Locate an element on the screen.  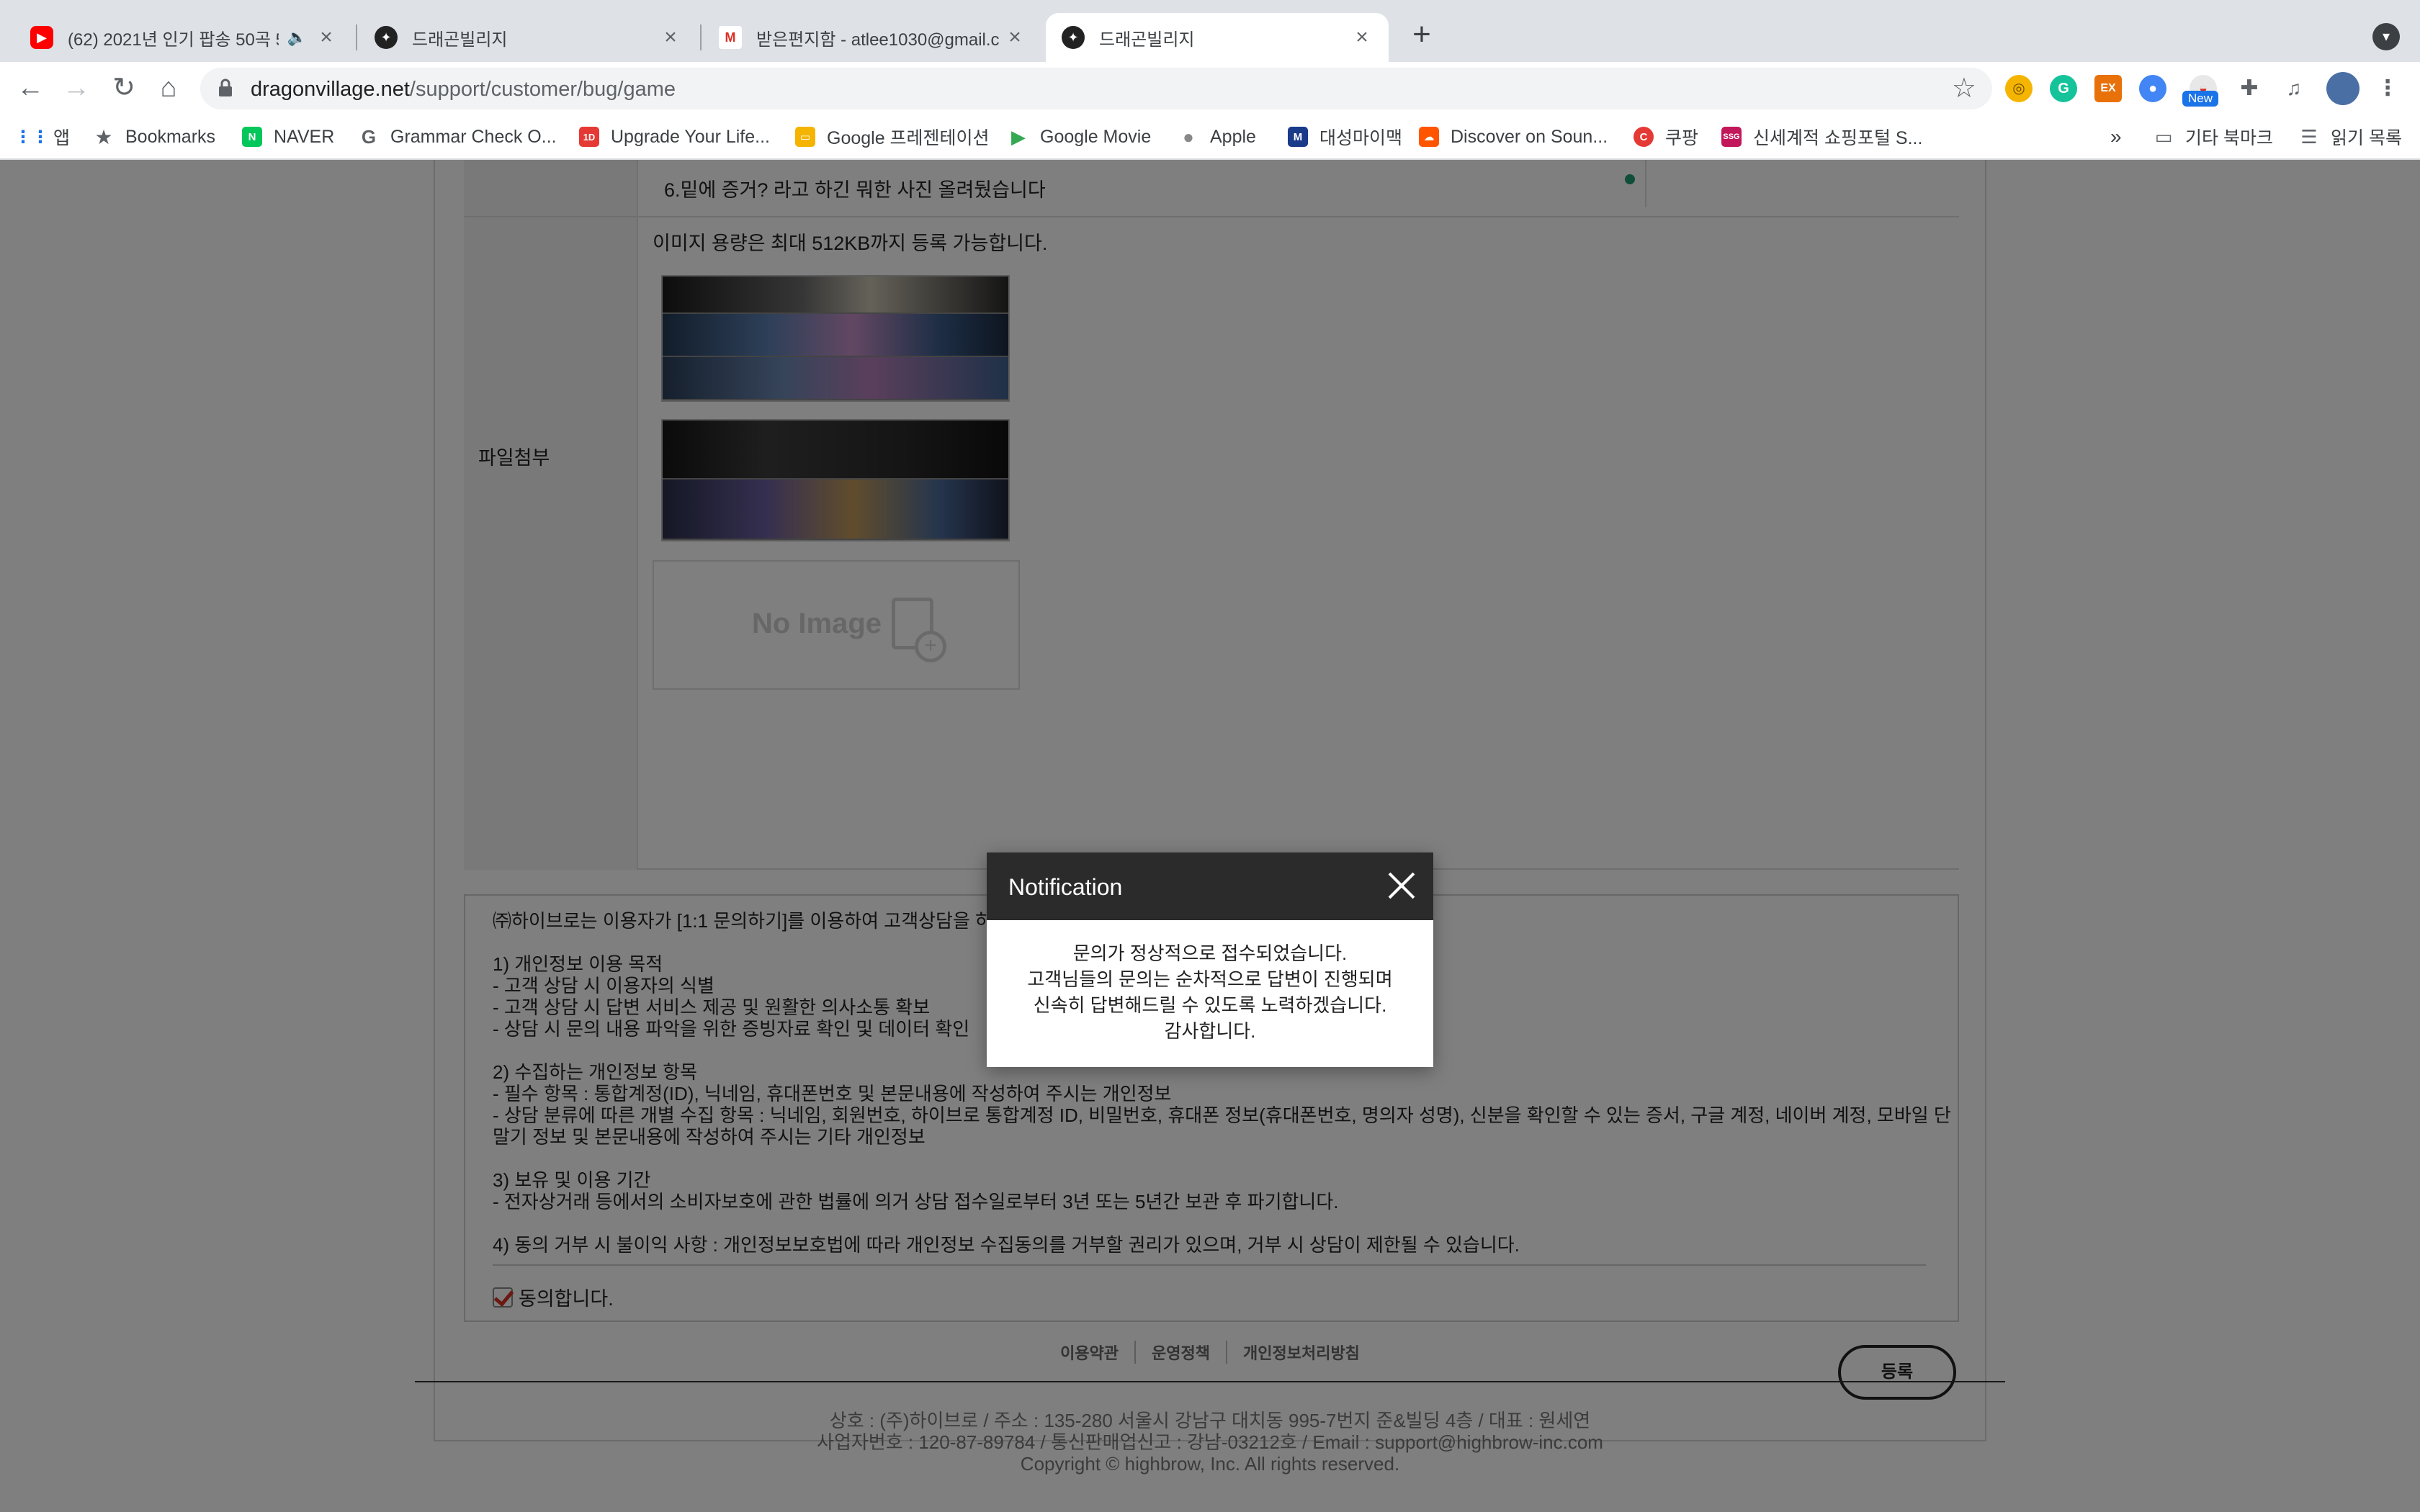
folder-icon: ▭ is located at coordinates (2163, 136).